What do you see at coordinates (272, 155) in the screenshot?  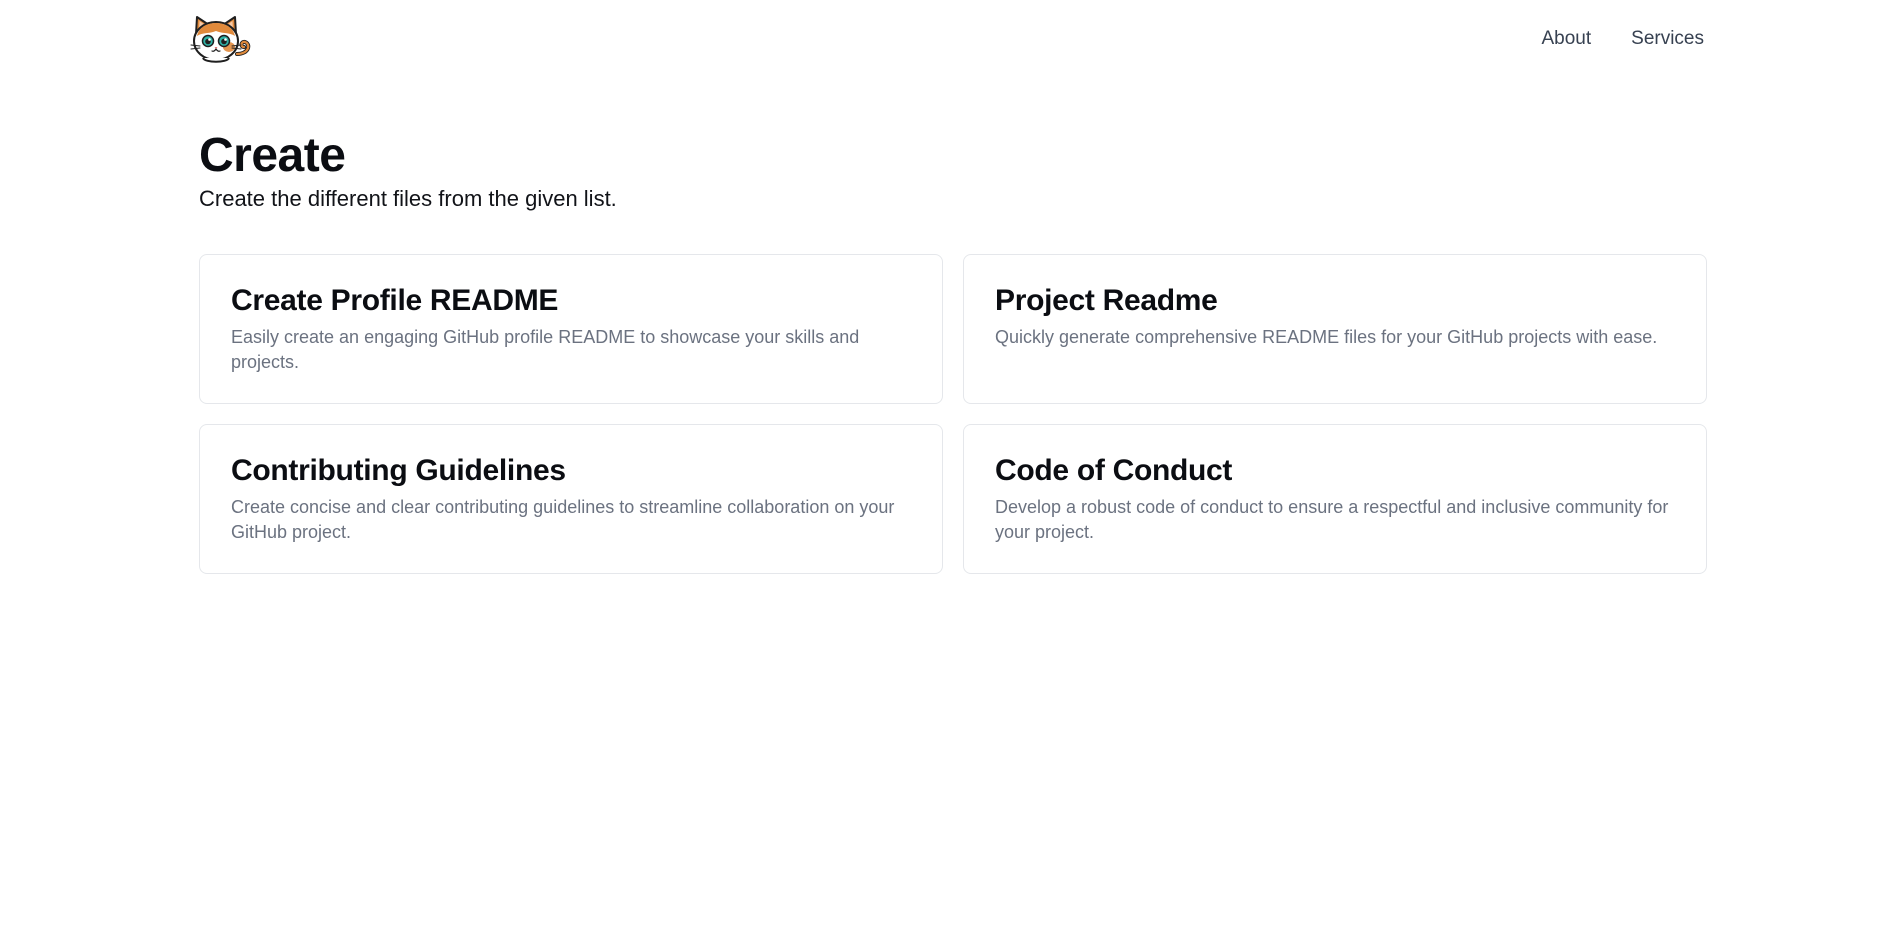 I see `page-title: Create` at bounding box center [272, 155].